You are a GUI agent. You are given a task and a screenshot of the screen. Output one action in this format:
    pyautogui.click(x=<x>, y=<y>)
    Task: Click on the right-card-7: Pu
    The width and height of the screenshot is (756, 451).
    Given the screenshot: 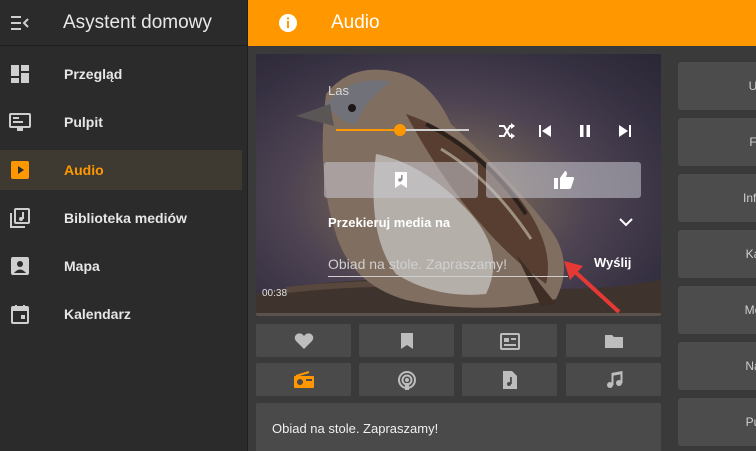 What is the action you would take?
    pyautogui.click(x=717, y=422)
    